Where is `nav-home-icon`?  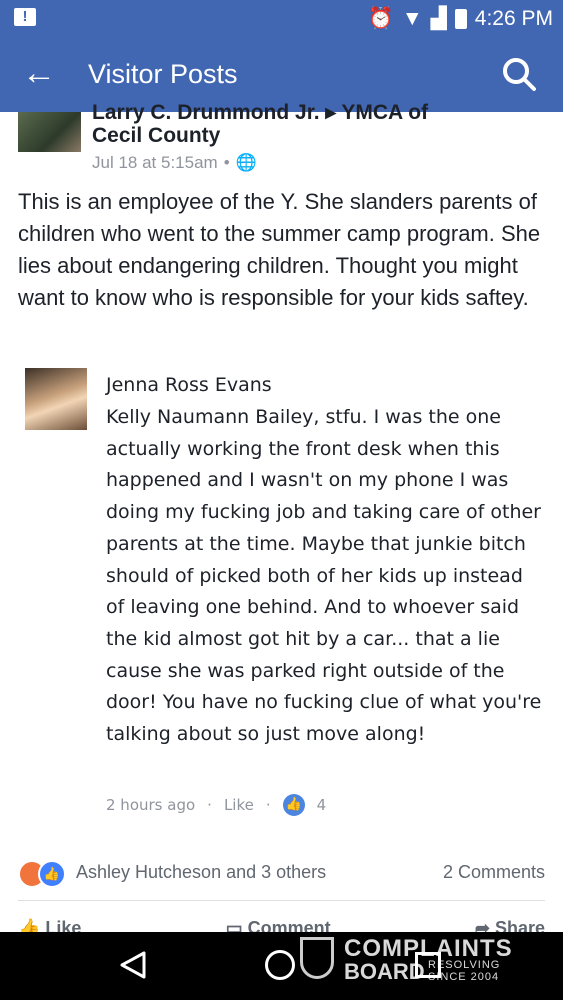
nav-home-icon is located at coordinates (280, 965).